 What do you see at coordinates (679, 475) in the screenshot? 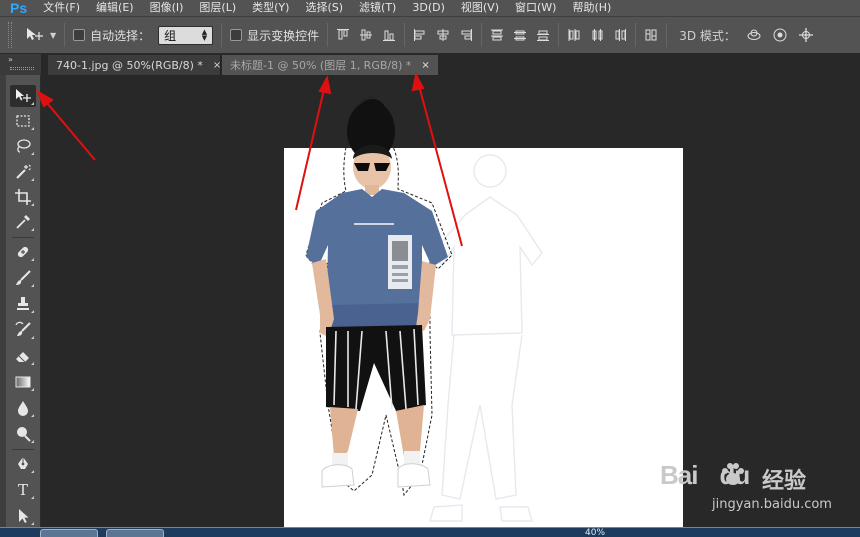
I see `watermark-brand-a: Bai` at bounding box center [679, 475].